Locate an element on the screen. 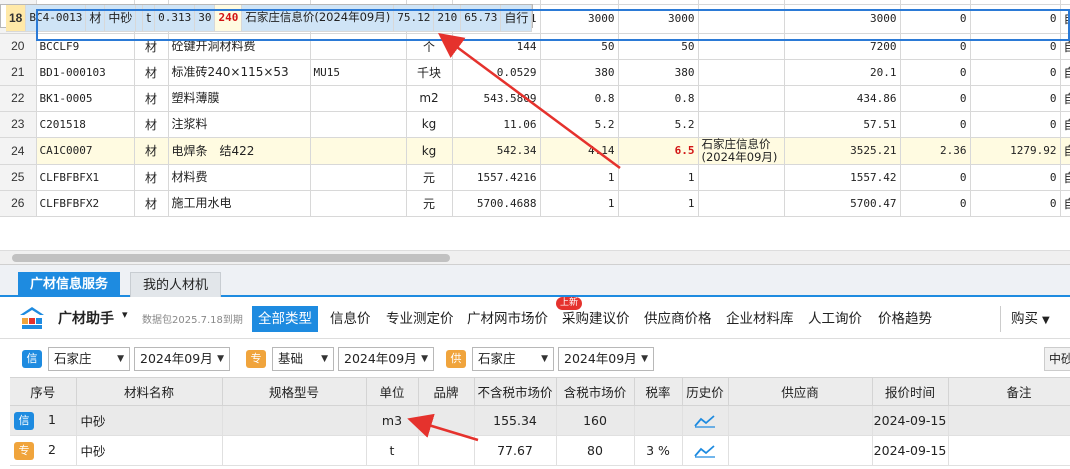 Image resolution: width=1070 pixels, height=469 pixels. cell-history is located at coordinates (705, 420).